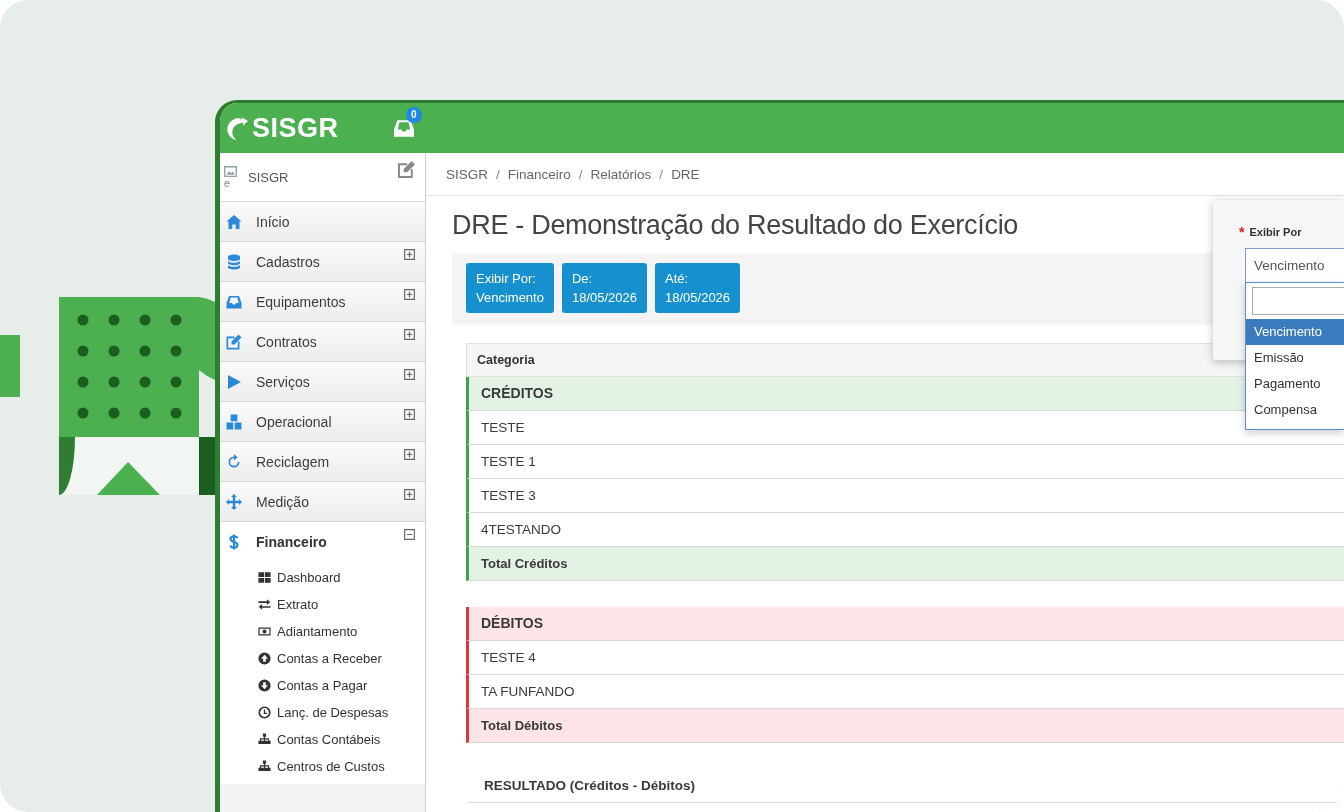  I want to click on banknote-icon, so click(264, 631).